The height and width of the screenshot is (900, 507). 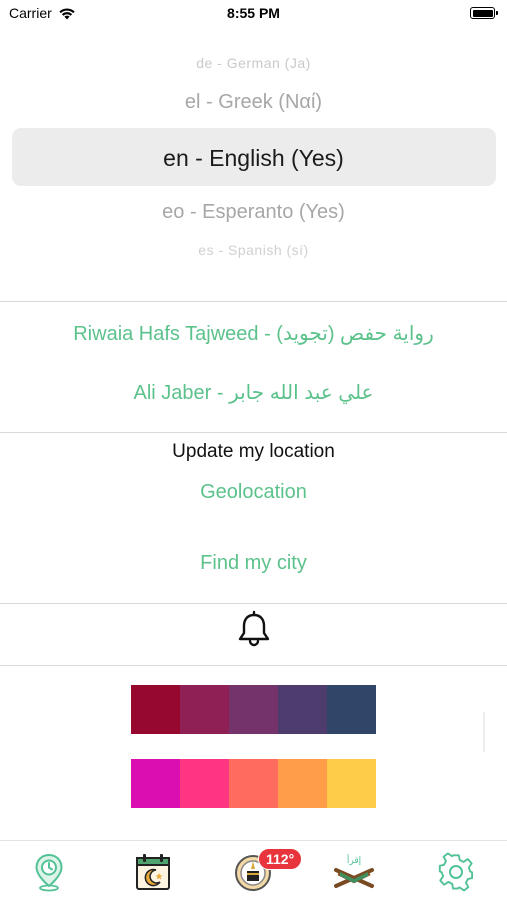 I want to click on find-city-button: Find my city, so click(x=253, y=563).